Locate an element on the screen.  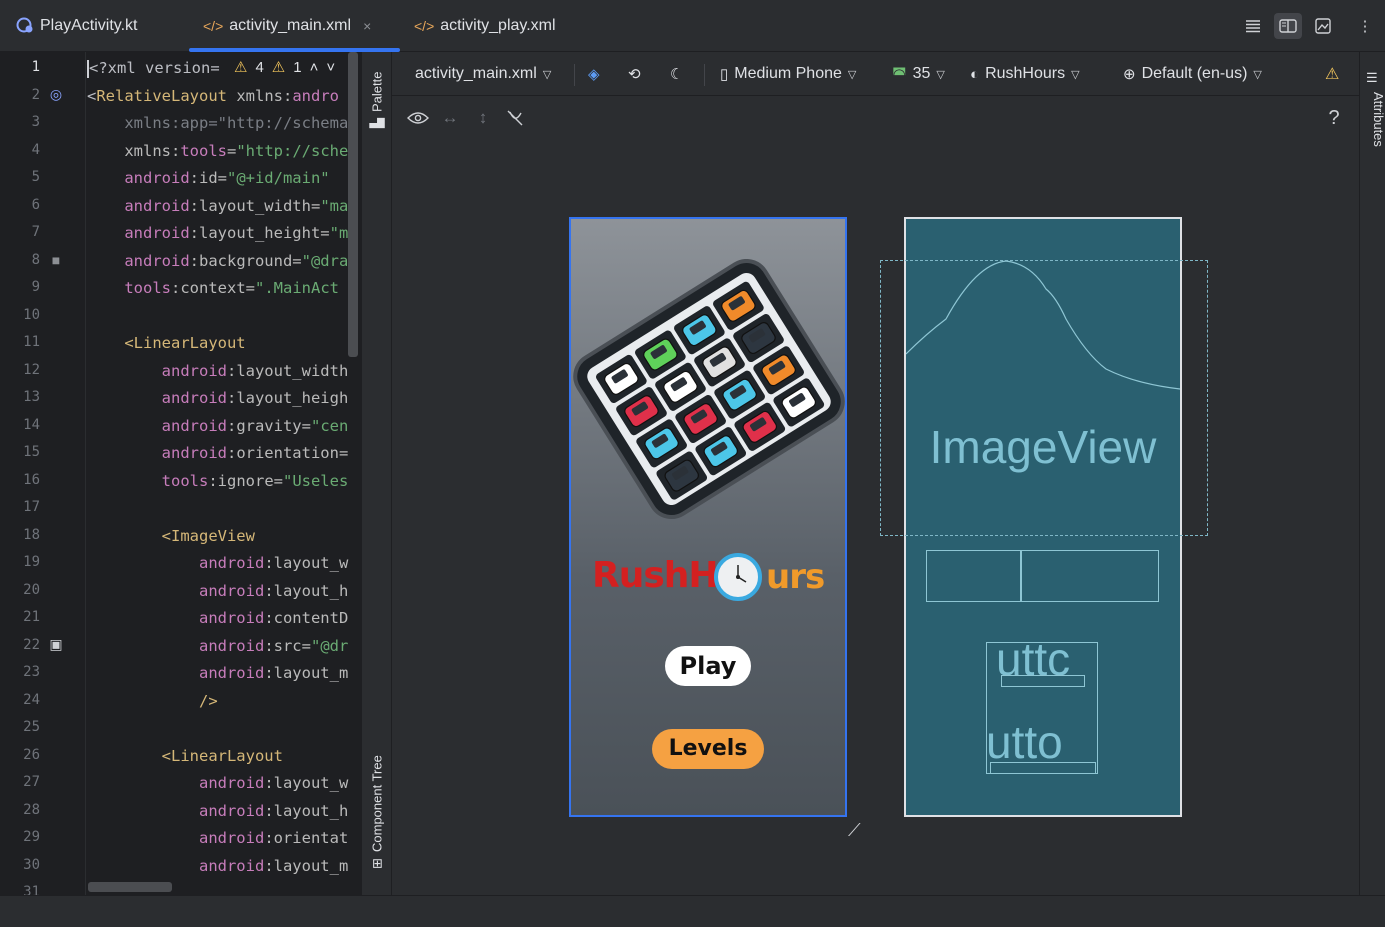
close-icon: × is located at coordinates (367, 26).